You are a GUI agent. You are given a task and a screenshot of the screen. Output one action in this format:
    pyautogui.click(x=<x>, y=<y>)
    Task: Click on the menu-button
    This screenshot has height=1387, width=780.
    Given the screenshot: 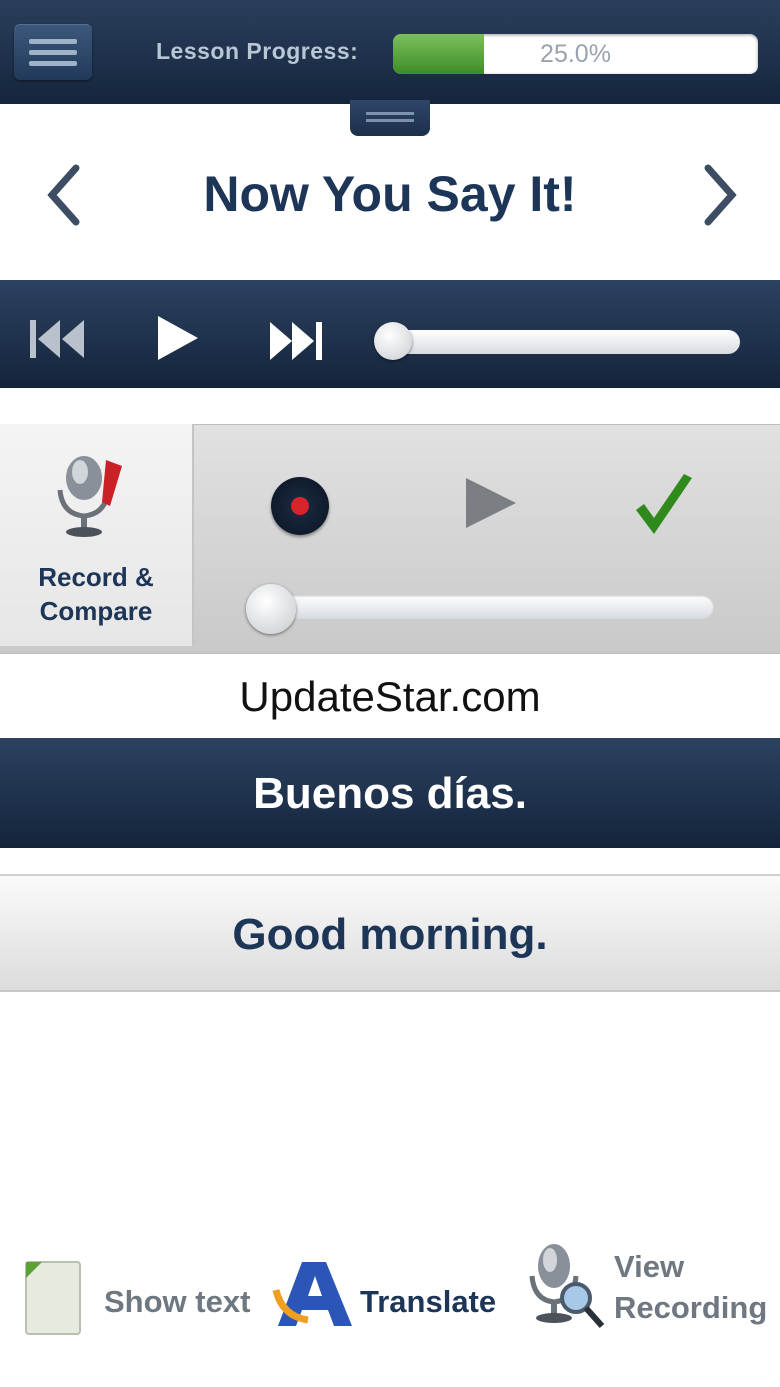 What is the action you would take?
    pyautogui.click(x=53, y=52)
    